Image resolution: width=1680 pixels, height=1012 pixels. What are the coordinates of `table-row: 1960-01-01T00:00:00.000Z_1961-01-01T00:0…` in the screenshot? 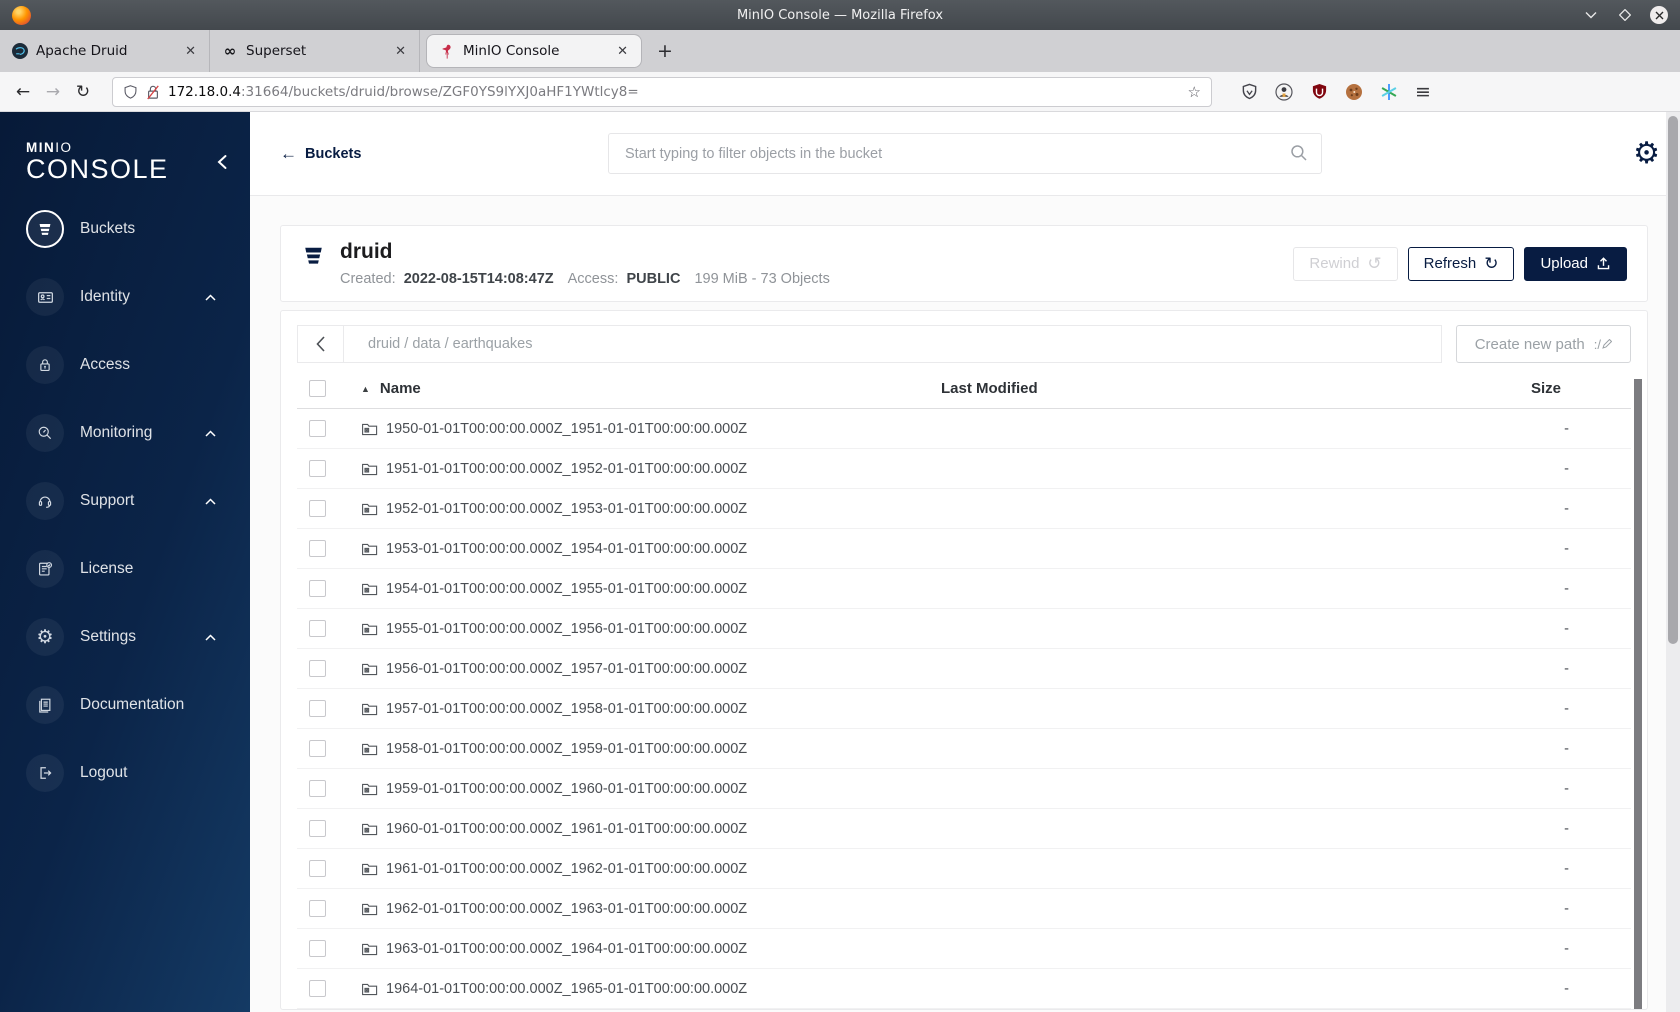 It's located at (964, 829).